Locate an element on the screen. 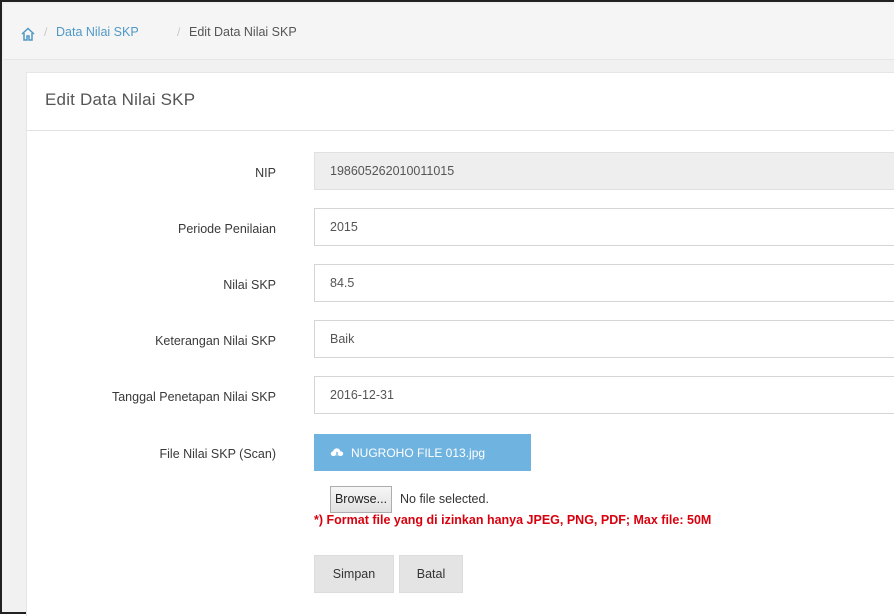 The width and height of the screenshot is (894, 616). tanggal-penetapan-field: 2016-12-31 is located at coordinates (604, 395).